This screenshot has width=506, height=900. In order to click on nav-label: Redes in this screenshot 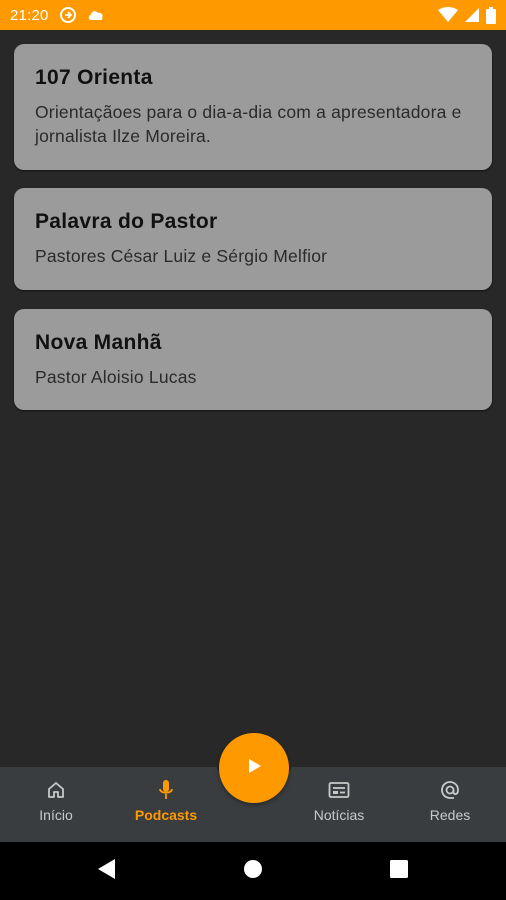, I will do `click(450, 815)`.